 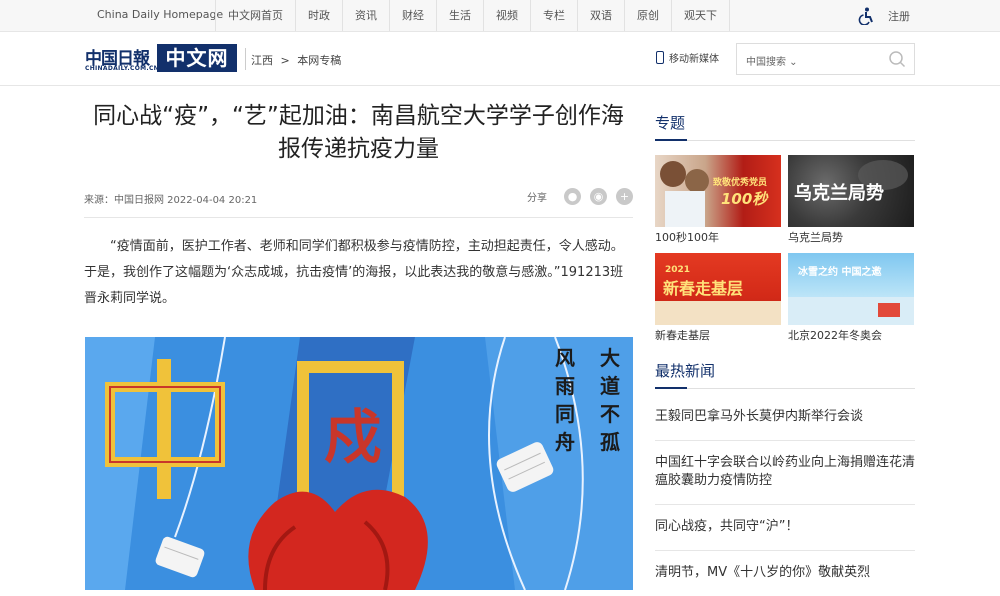 I want to click on more-share-icon: +, so click(x=624, y=196).